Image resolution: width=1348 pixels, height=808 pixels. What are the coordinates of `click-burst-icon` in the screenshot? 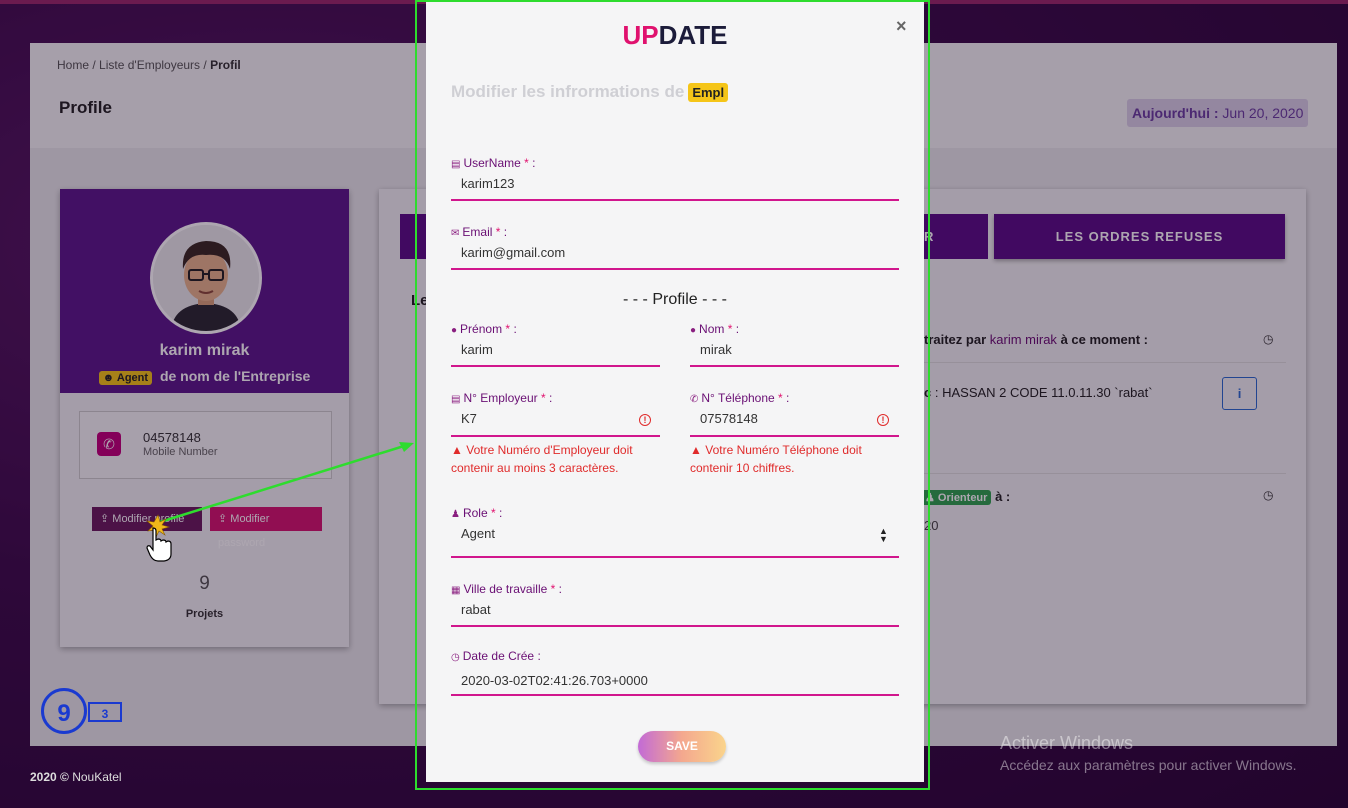 It's located at (158, 526).